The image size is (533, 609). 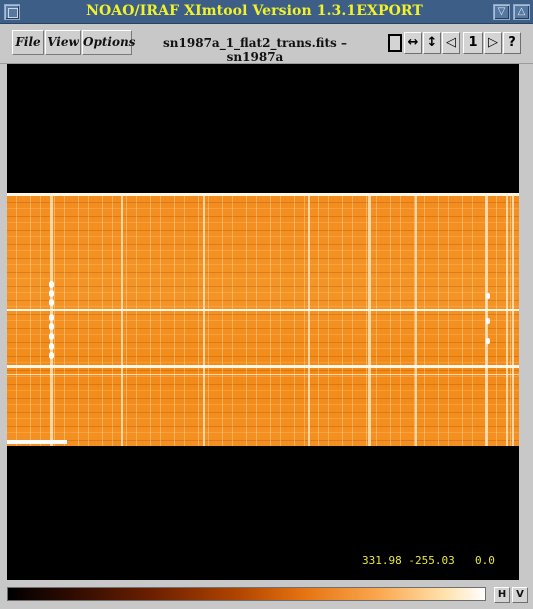 What do you see at coordinates (63, 42) in the screenshot?
I see `view-menu-button: View` at bounding box center [63, 42].